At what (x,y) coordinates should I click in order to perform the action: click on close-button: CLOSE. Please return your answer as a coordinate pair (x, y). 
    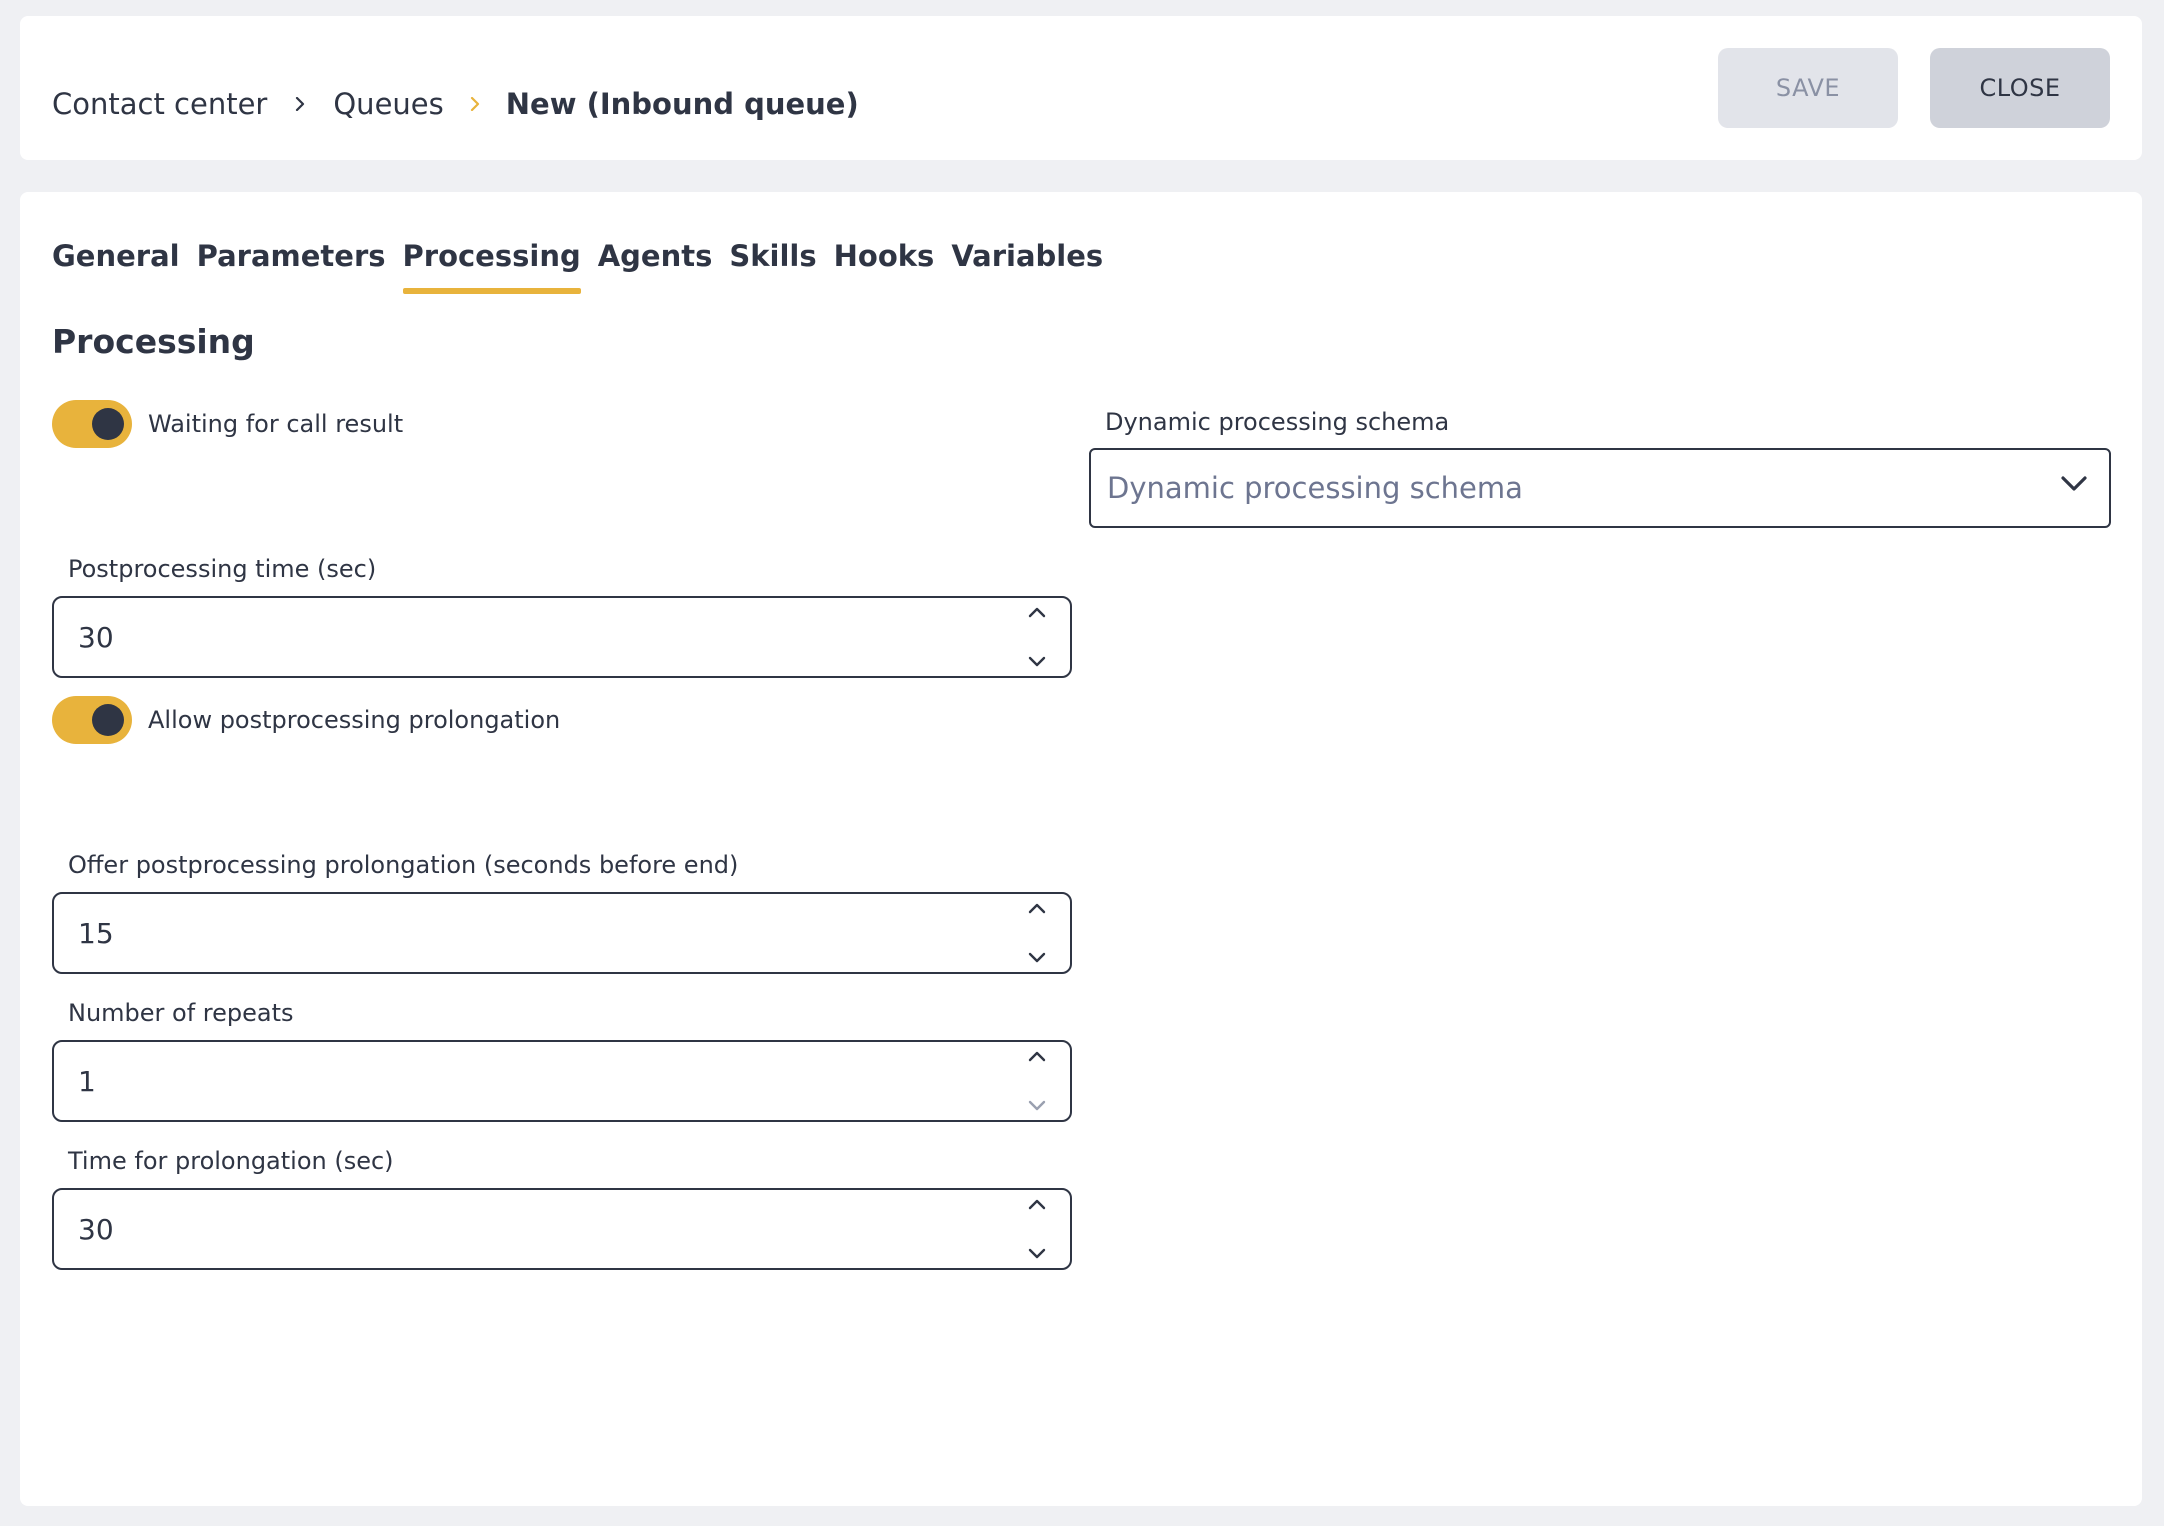
    Looking at the image, I should click on (2020, 88).